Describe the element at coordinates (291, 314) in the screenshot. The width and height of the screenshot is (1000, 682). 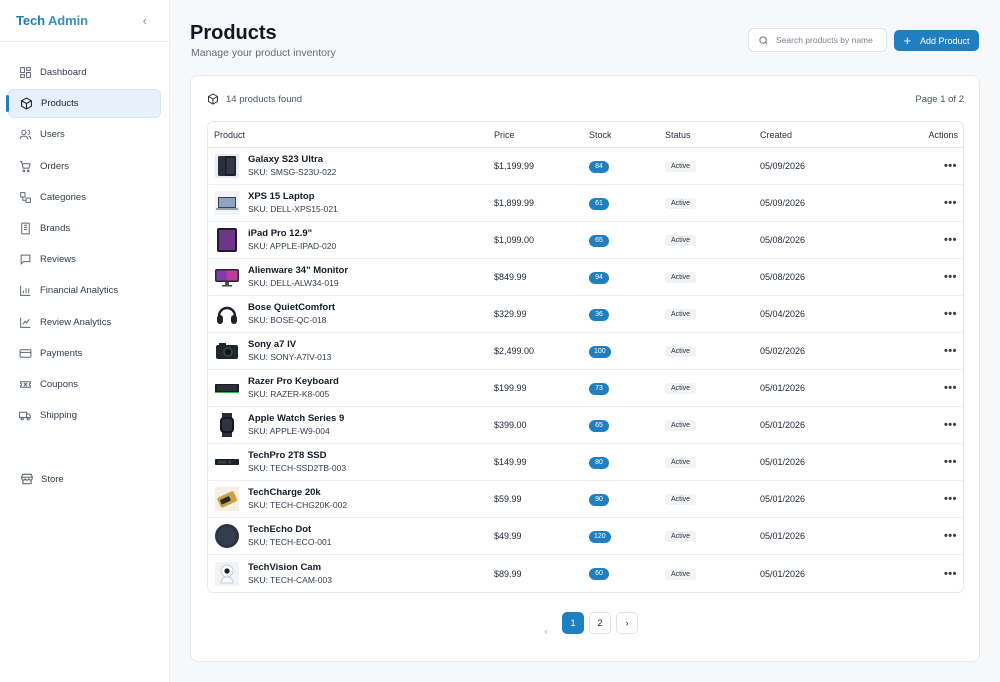
I see `product-info: Bose QuietComfort SKU: BOSE-QC-018` at that location.